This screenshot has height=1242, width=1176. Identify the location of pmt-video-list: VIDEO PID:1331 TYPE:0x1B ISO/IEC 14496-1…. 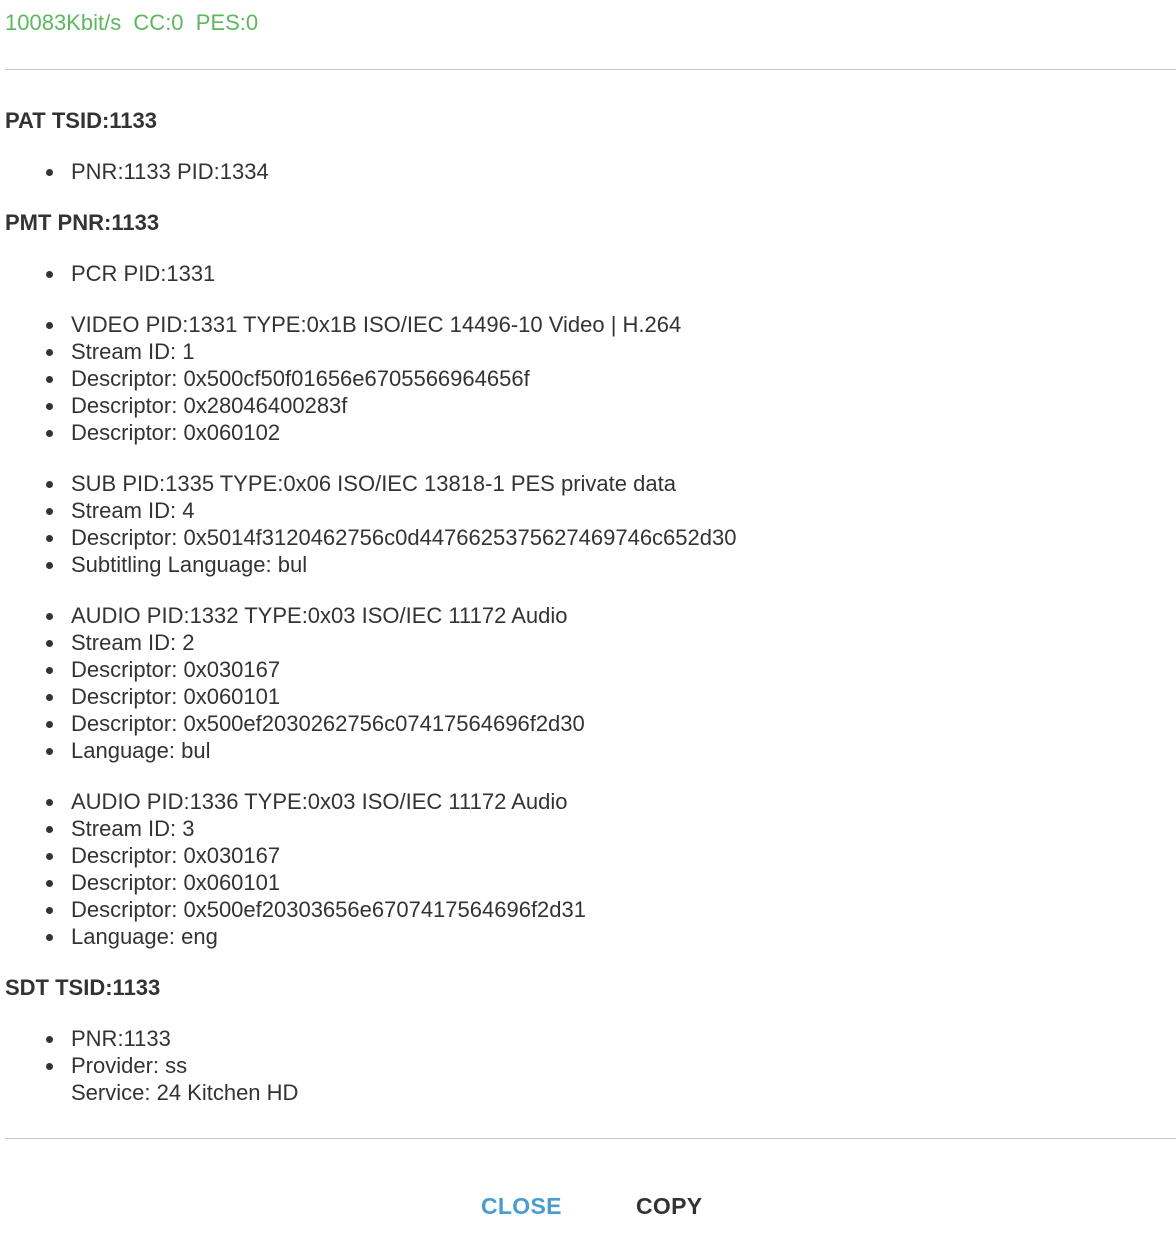
(587, 378).